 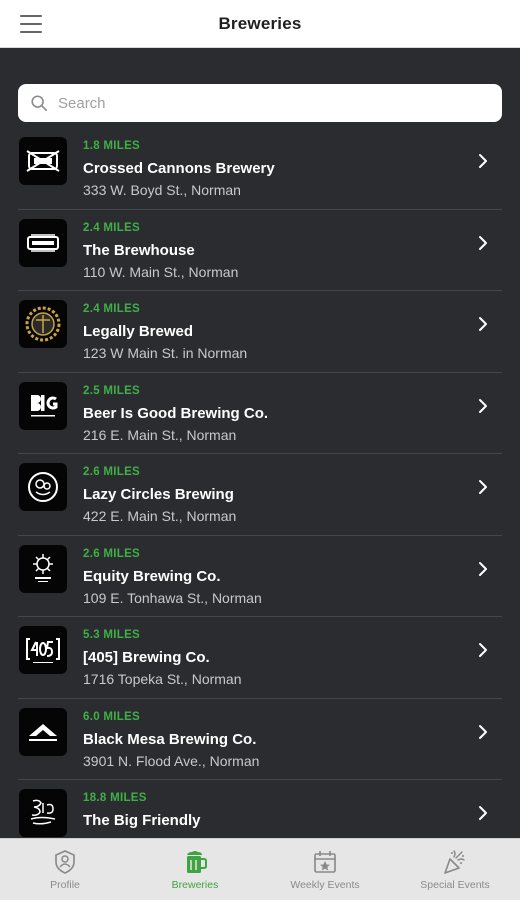 I want to click on tab-special-events: Special Events, so click(x=455, y=869).